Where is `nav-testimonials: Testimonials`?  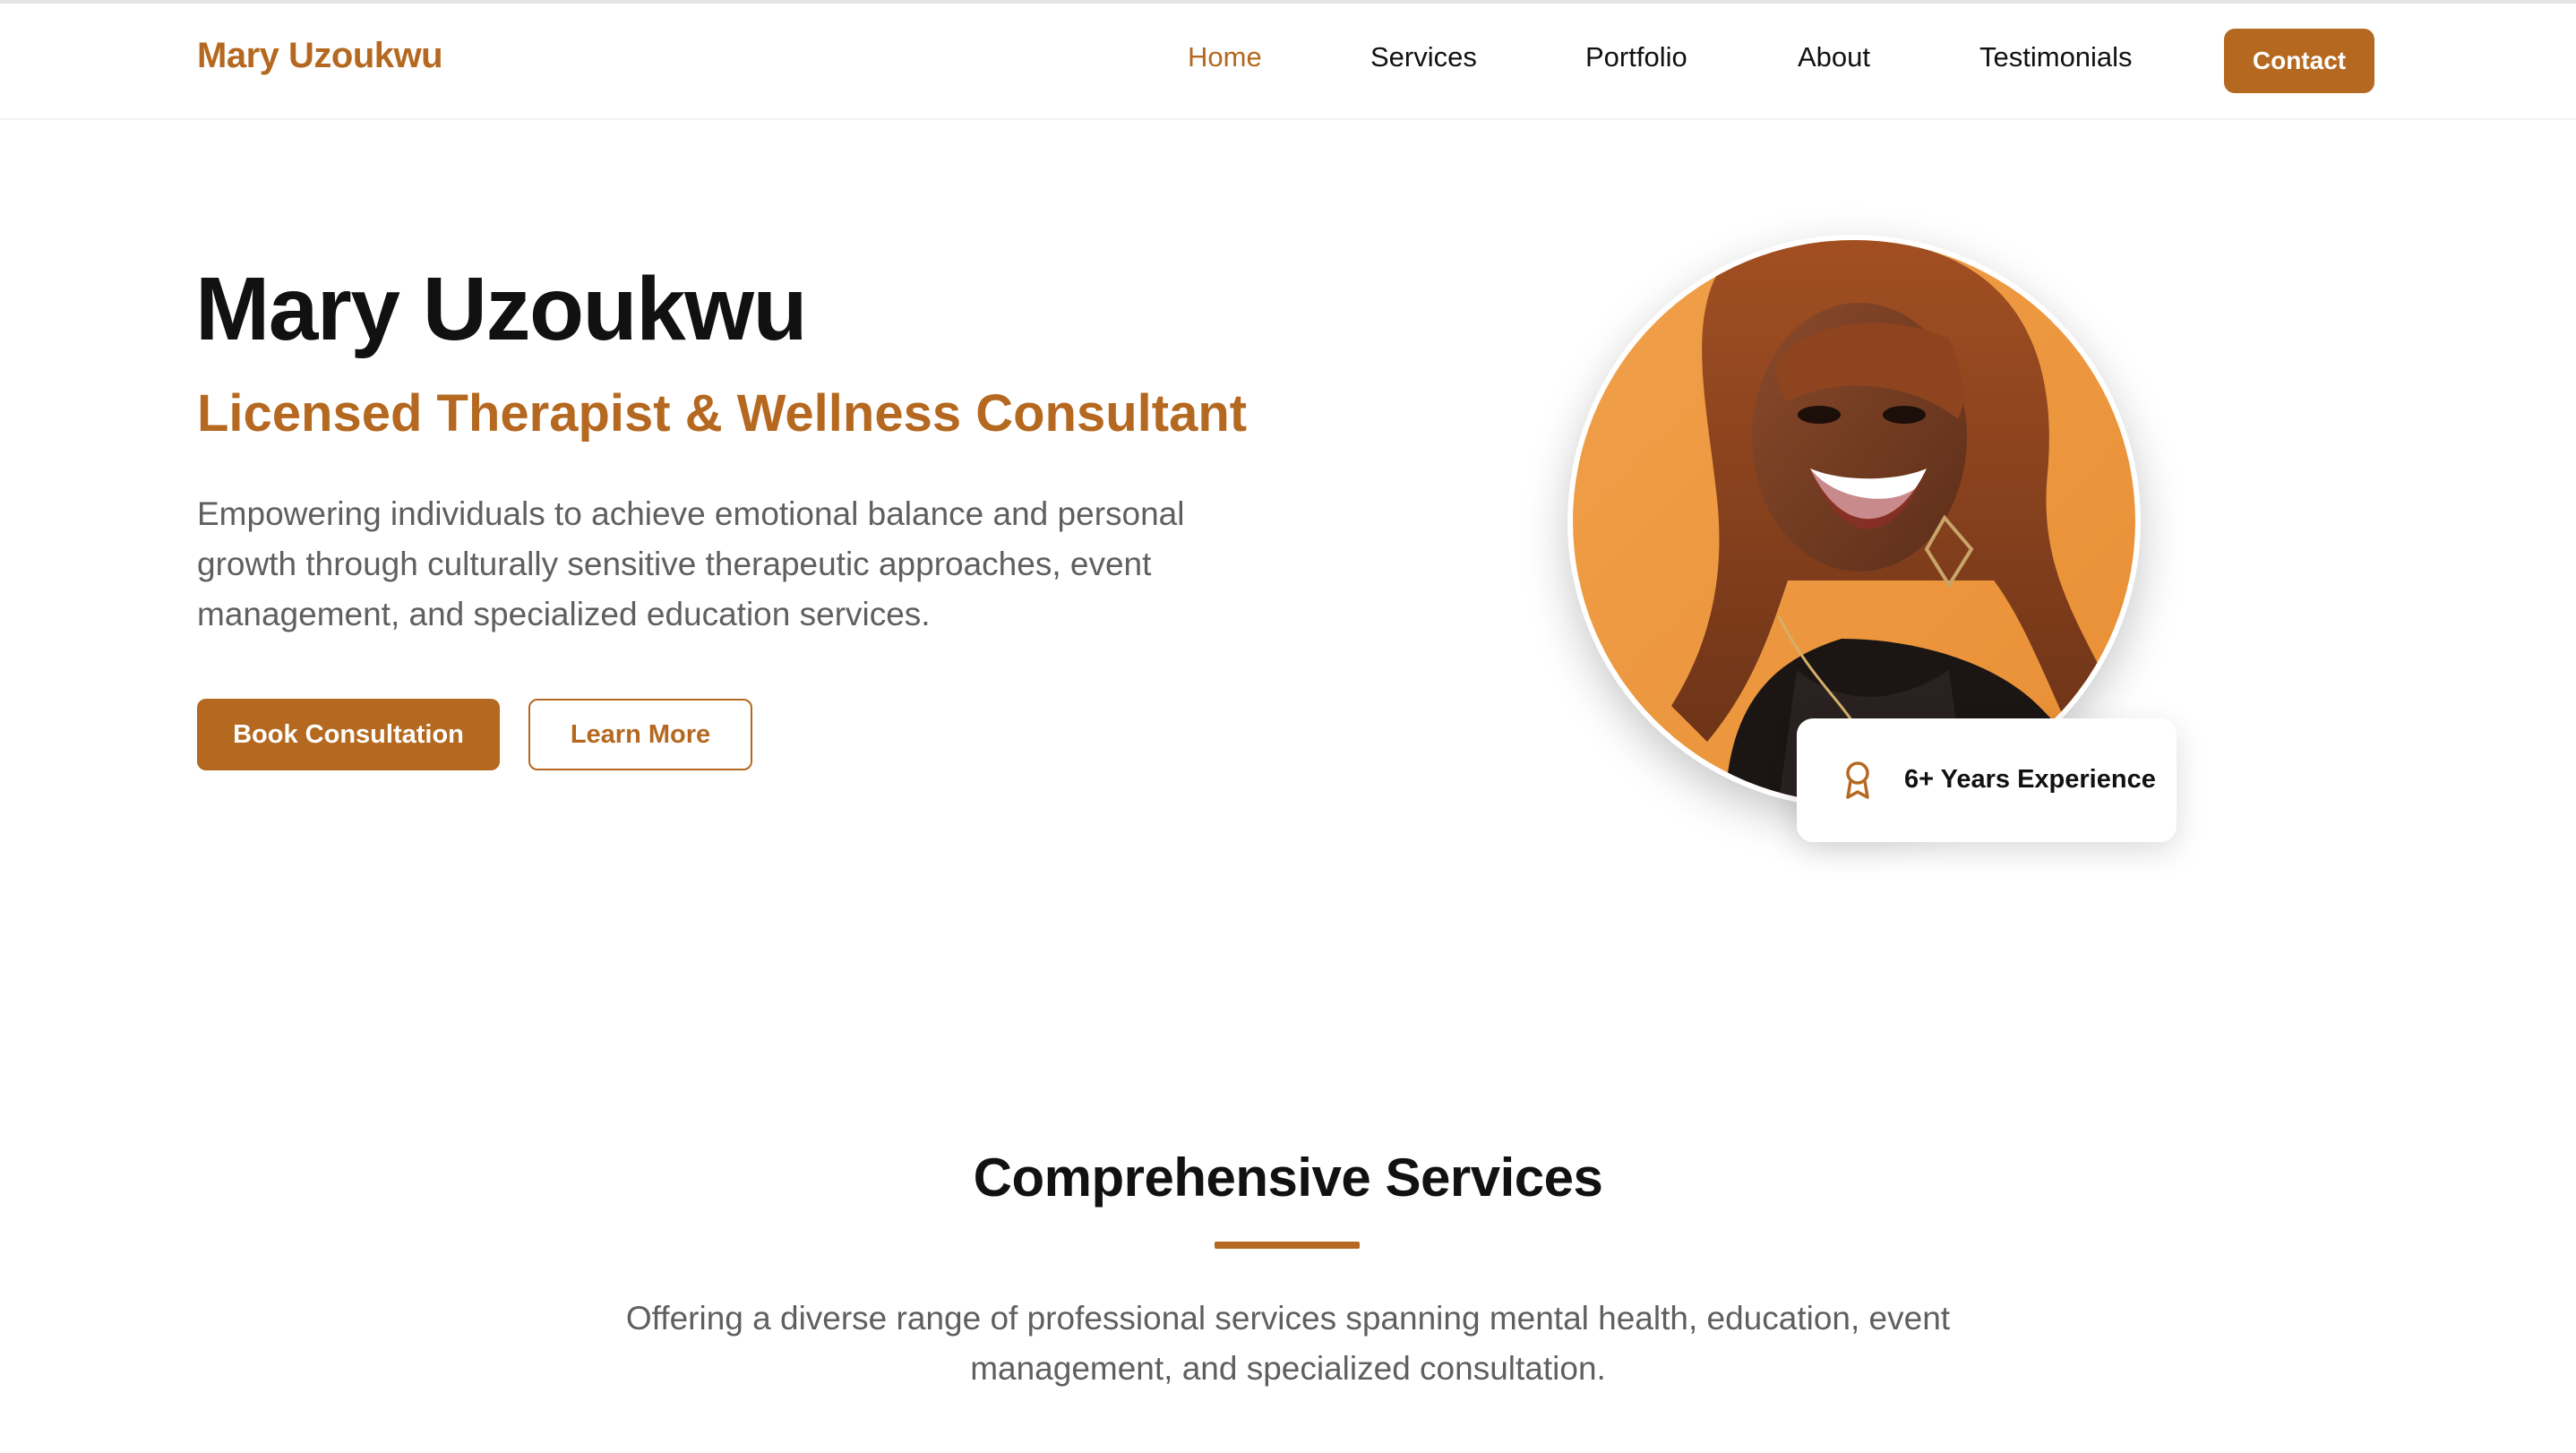
nav-testimonials: Testimonials is located at coordinates (2056, 57).